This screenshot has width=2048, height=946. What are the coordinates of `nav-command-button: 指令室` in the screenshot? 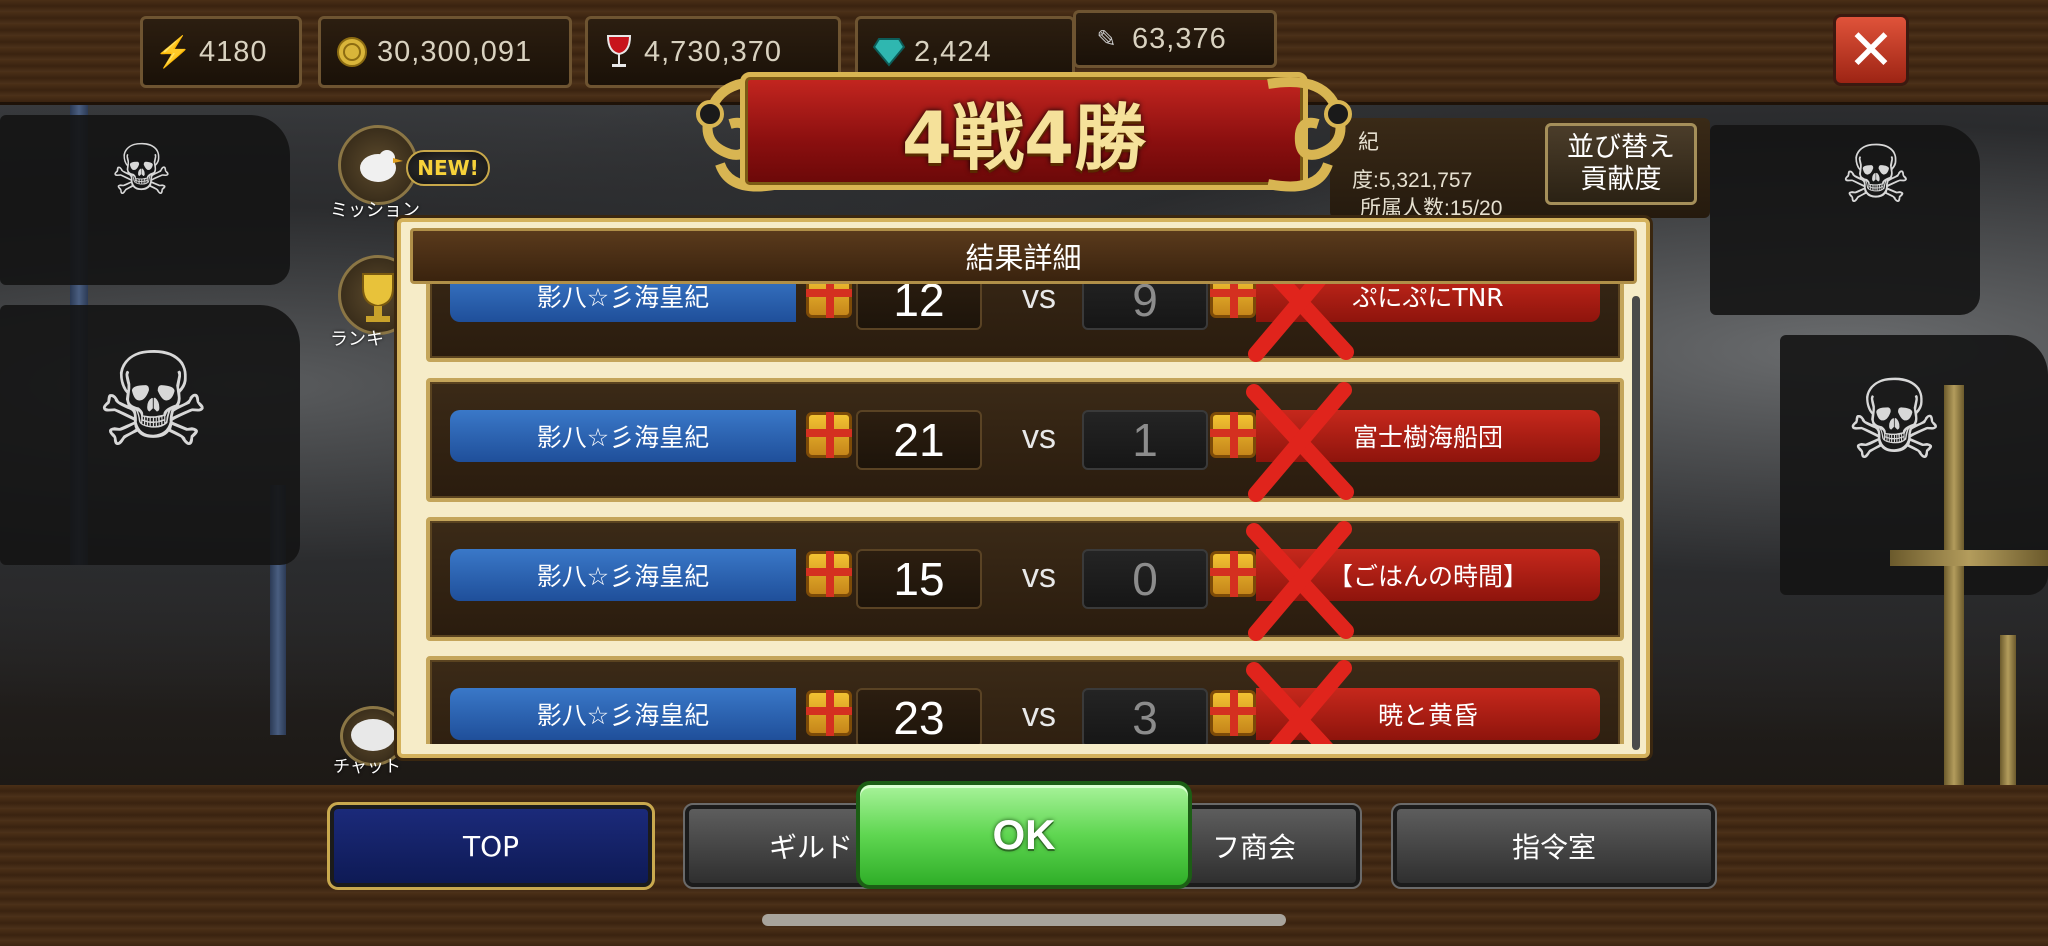 It's located at (1554, 846).